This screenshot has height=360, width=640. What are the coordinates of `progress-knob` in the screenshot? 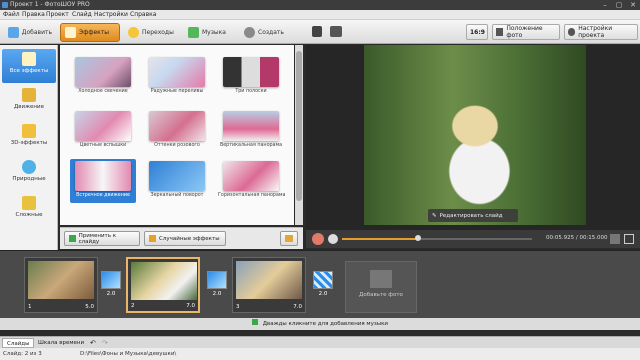 It's located at (418, 238).